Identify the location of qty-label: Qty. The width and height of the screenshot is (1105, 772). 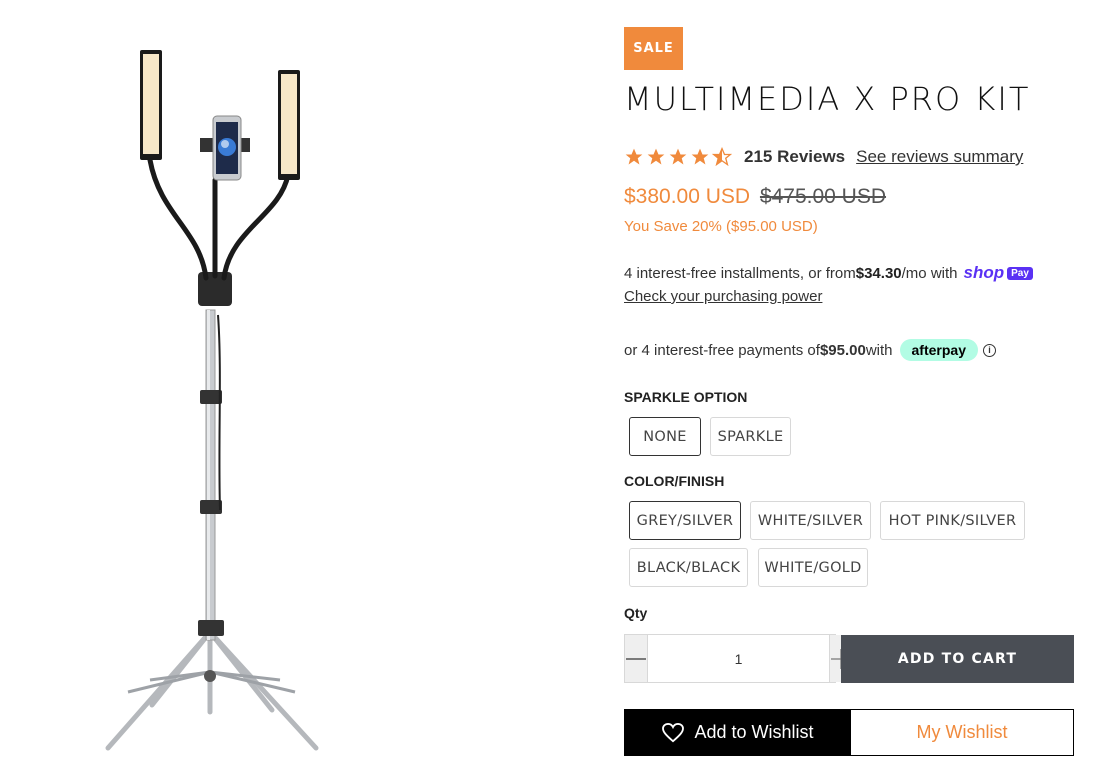
(636, 613).